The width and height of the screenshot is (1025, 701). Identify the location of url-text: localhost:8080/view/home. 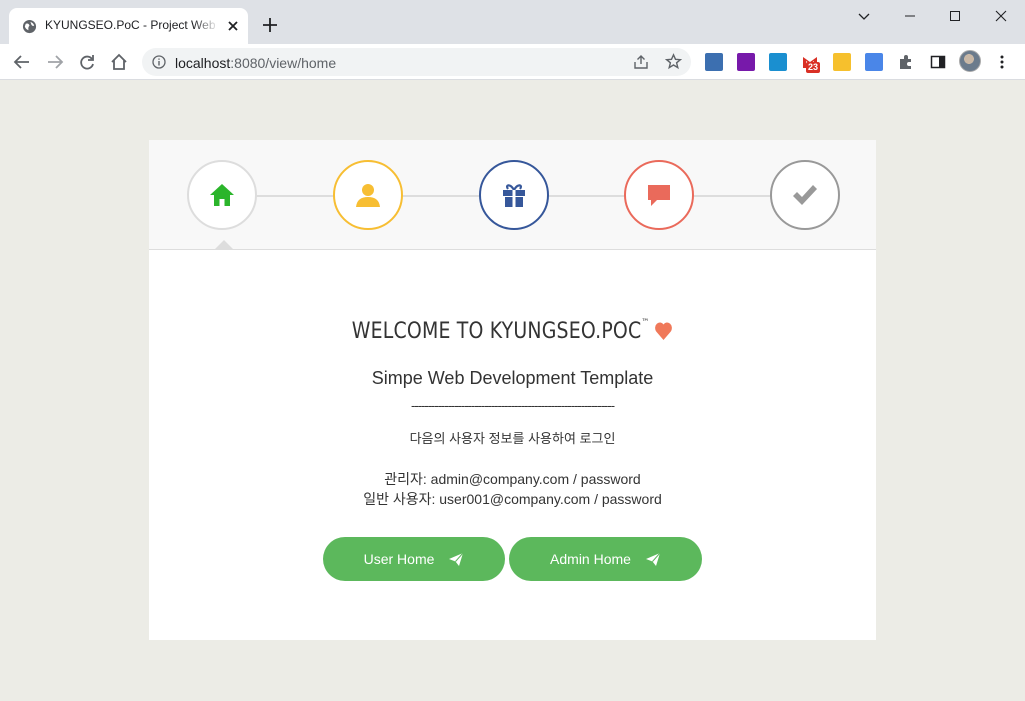
(255, 63).